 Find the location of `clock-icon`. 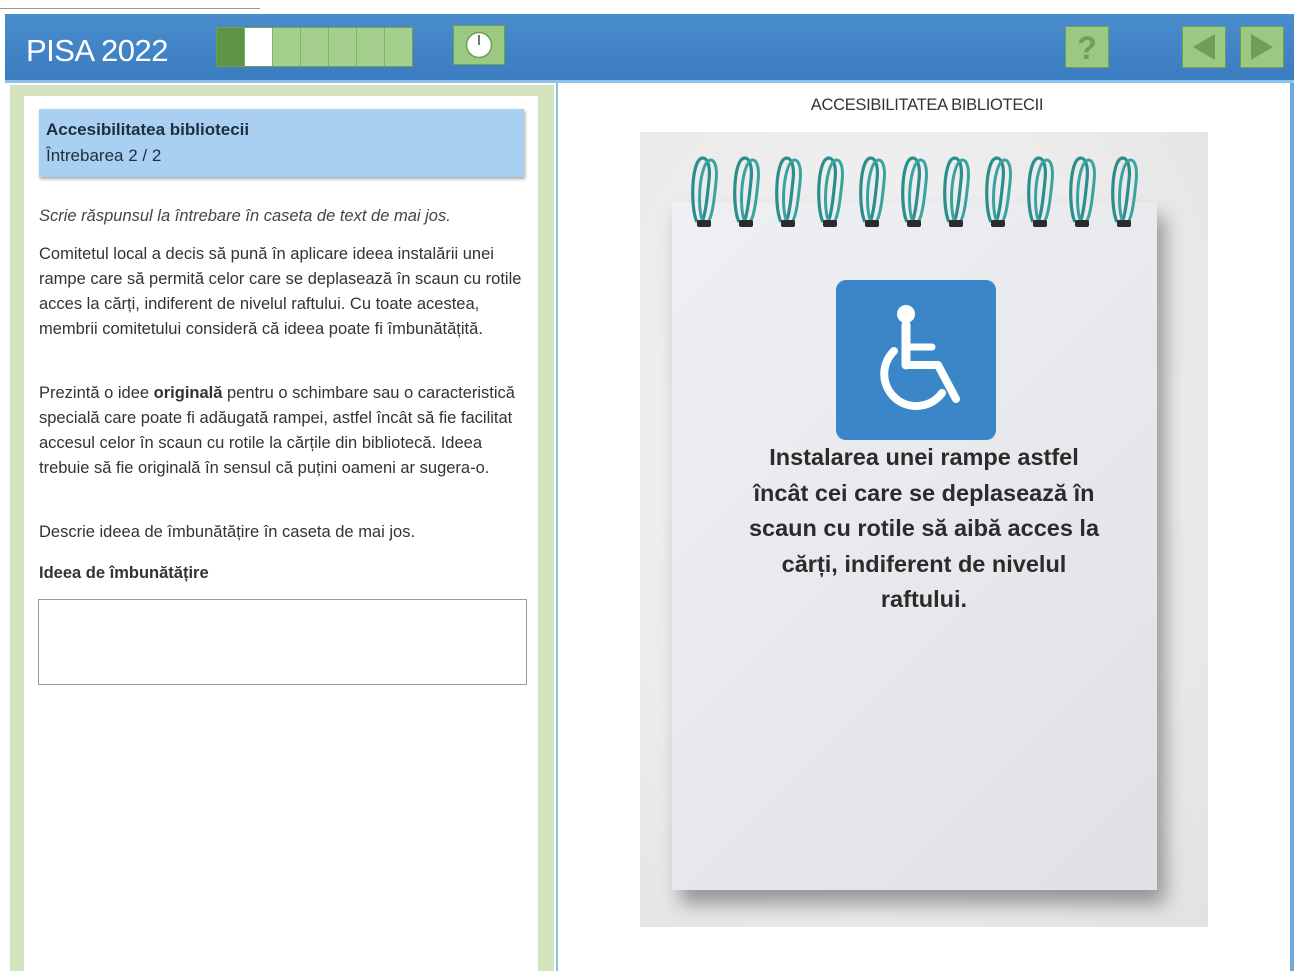

clock-icon is located at coordinates (479, 45).